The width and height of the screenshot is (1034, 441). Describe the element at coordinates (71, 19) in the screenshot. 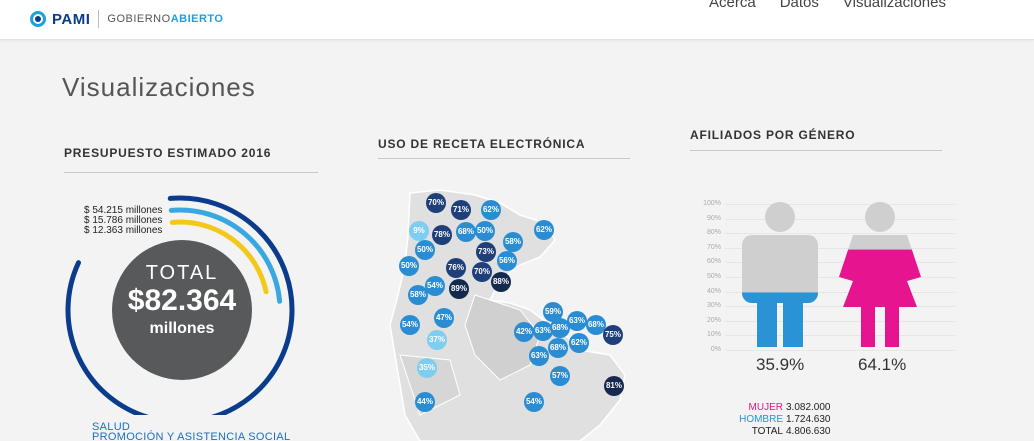

I see `logo-brand-text: PAMI` at that location.